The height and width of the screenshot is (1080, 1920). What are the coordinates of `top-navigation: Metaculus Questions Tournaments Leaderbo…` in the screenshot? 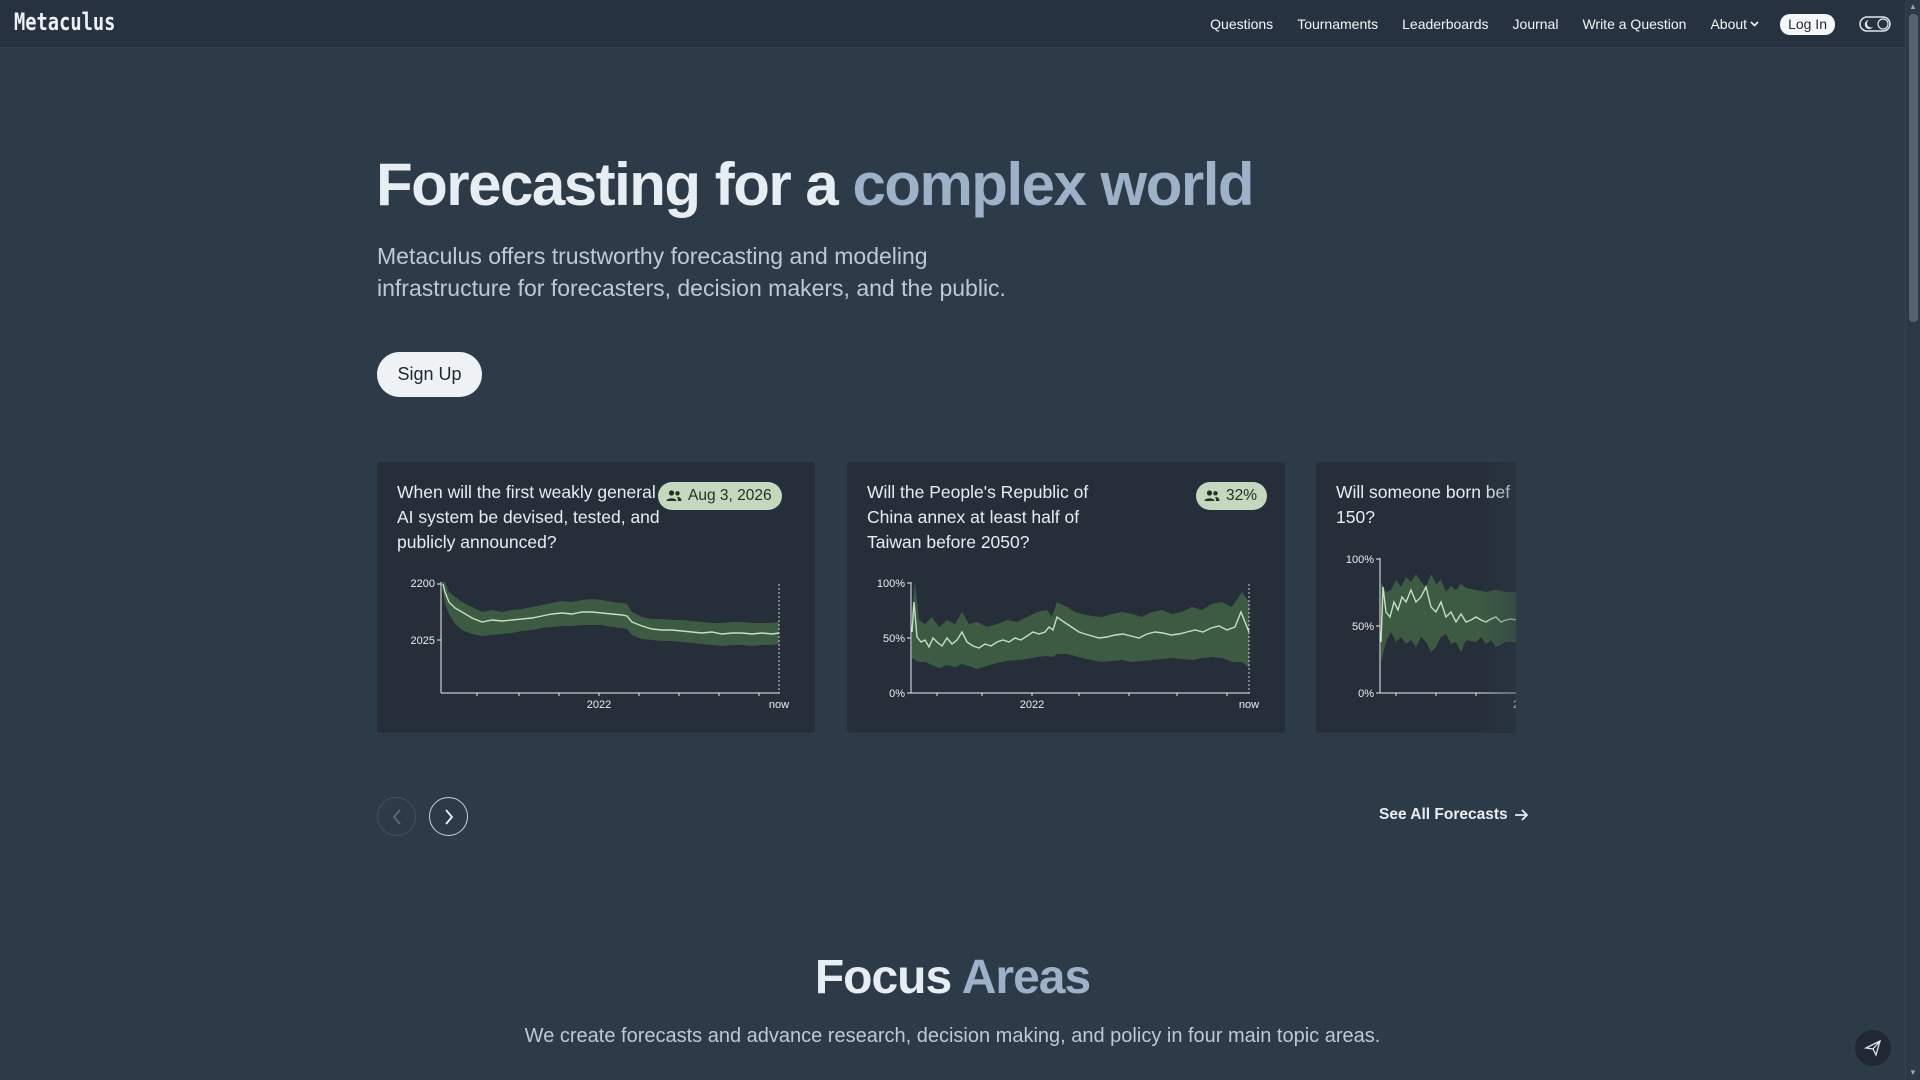 It's located at (952, 24).